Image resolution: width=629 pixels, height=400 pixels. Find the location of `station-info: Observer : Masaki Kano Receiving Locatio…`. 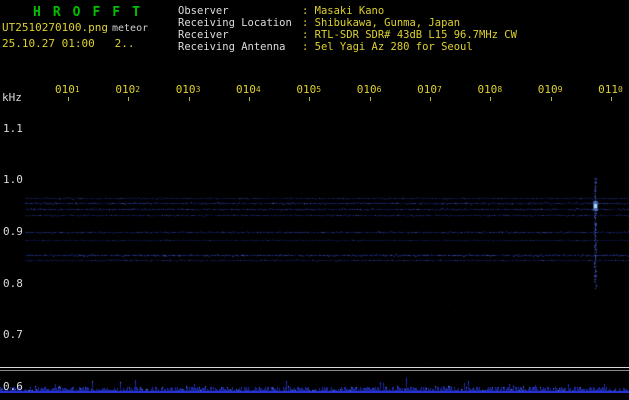

station-info: Observer : Masaki Kano Receiving Locatio… is located at coordinates (347, 29).